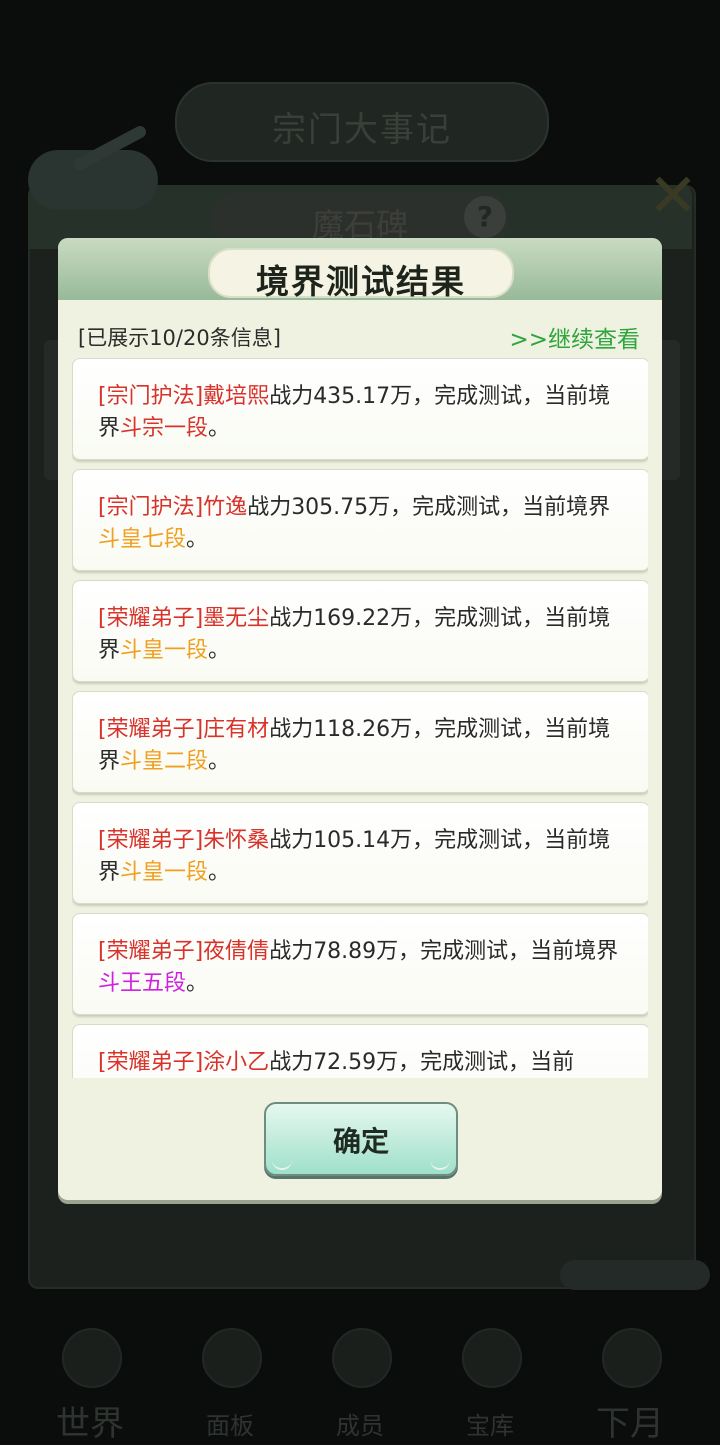 Image resolution: width=720 pixels, height=1445 pixels. Describe the element at coordinates (142, 983) in the screenshot. I see `record-realm: 斗王五段` at that location.